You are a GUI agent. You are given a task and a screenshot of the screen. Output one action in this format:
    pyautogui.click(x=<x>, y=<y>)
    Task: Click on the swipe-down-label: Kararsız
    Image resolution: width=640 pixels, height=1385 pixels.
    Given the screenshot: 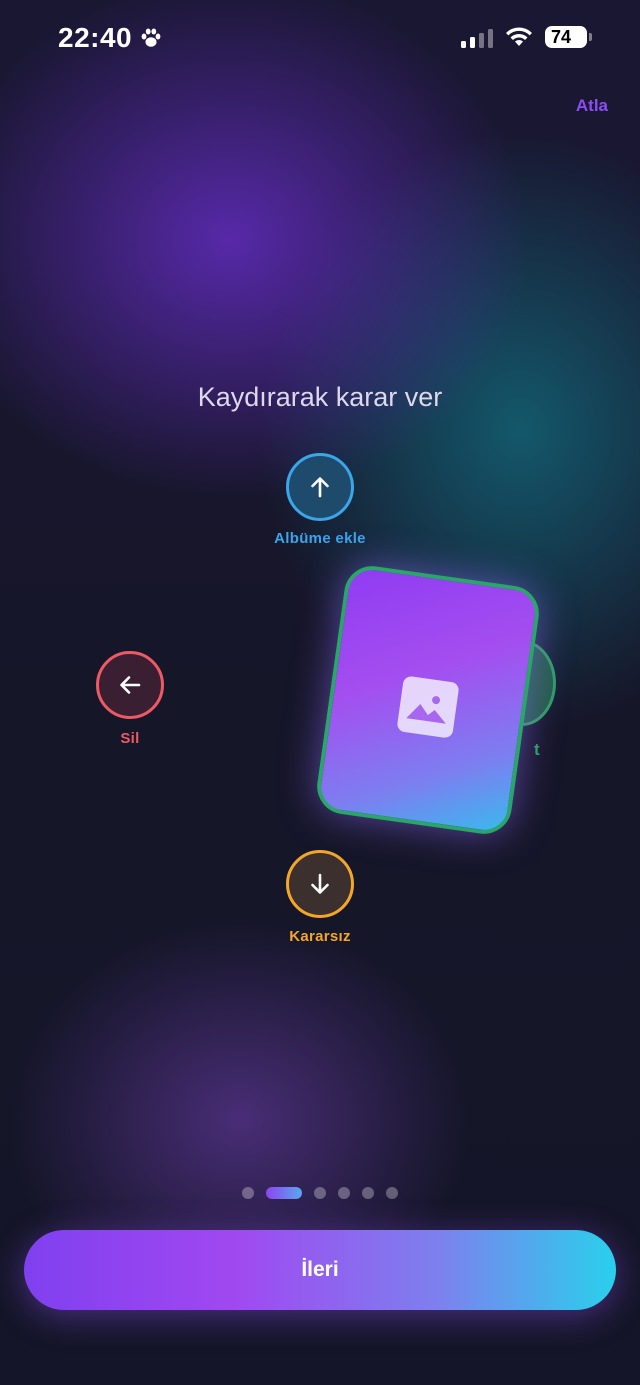 What is the action you would take?
    pyautogui.click(x=320, y=936)
    